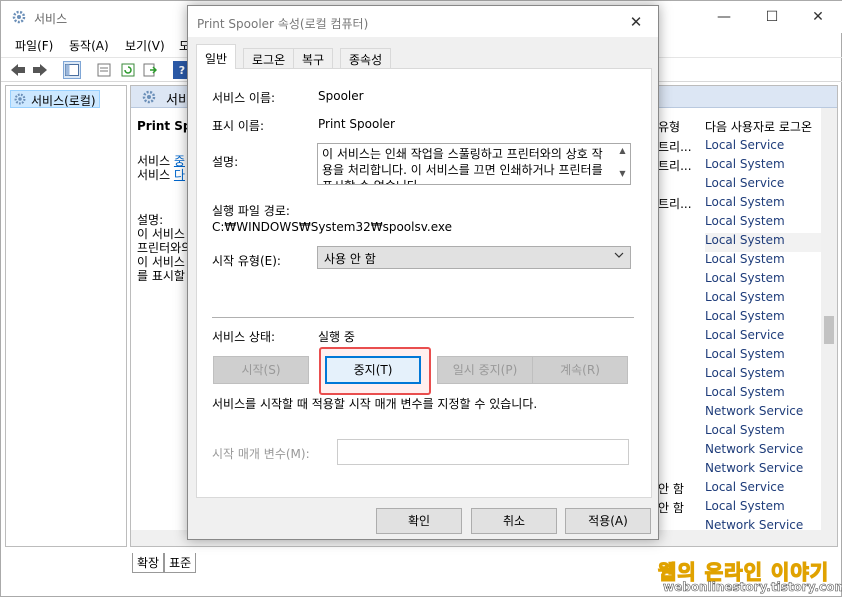  I want to click on tab-recovery: 복구, so click(313, 58).